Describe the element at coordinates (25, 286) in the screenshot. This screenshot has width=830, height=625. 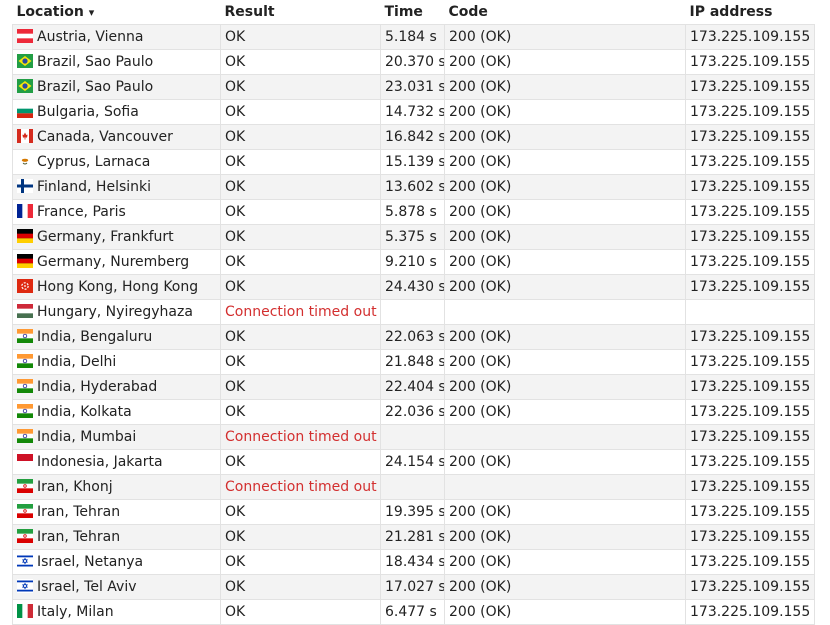
I see `flag-hongkong-icon` at that location.